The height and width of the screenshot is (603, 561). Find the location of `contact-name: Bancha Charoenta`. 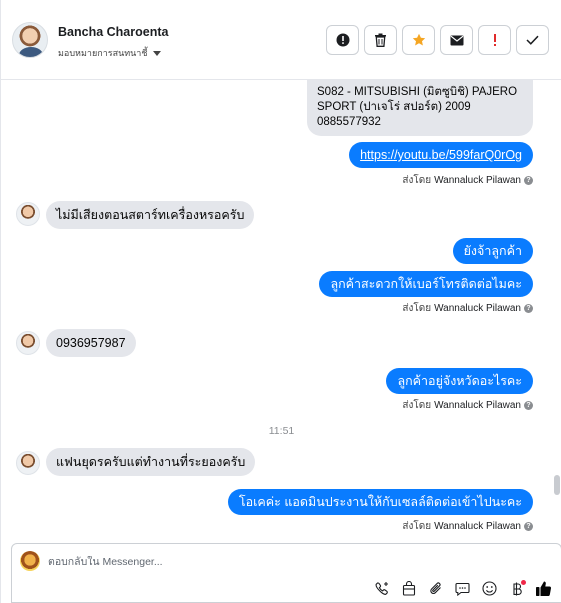

contact-name: Bancha Charoenta is located at coordinates (113, 32).